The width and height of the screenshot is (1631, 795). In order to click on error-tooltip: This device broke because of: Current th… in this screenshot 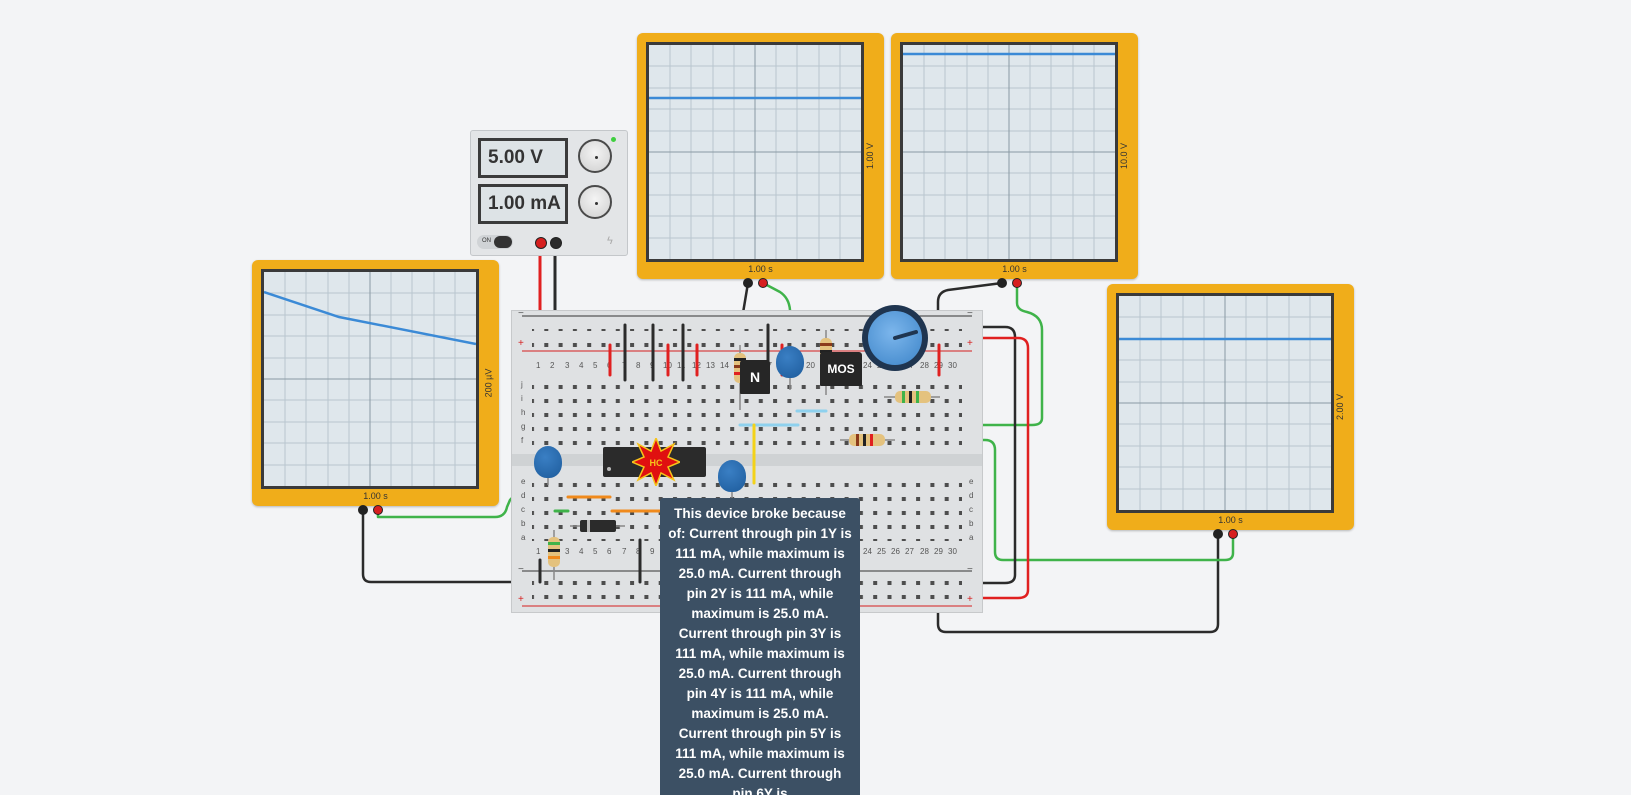, I will do `click(760, 646)`.